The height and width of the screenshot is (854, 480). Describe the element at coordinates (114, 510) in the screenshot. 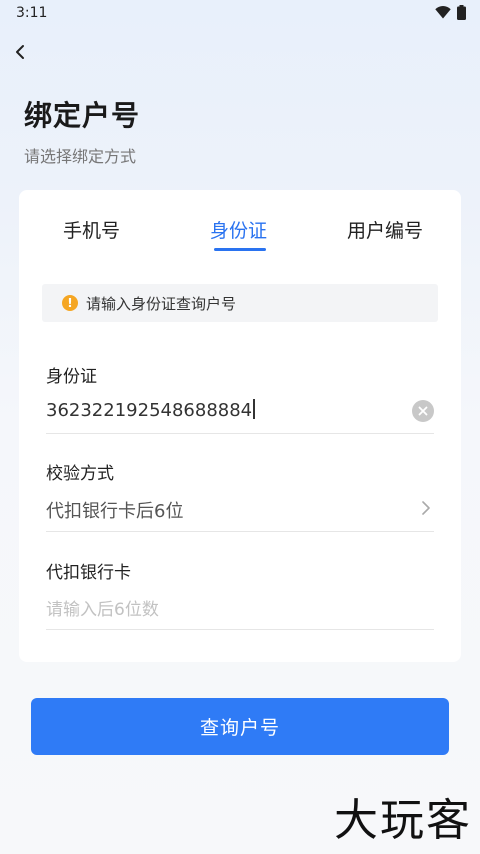

I see `verify-method-select: 代扣银行卡后6位` at that location.